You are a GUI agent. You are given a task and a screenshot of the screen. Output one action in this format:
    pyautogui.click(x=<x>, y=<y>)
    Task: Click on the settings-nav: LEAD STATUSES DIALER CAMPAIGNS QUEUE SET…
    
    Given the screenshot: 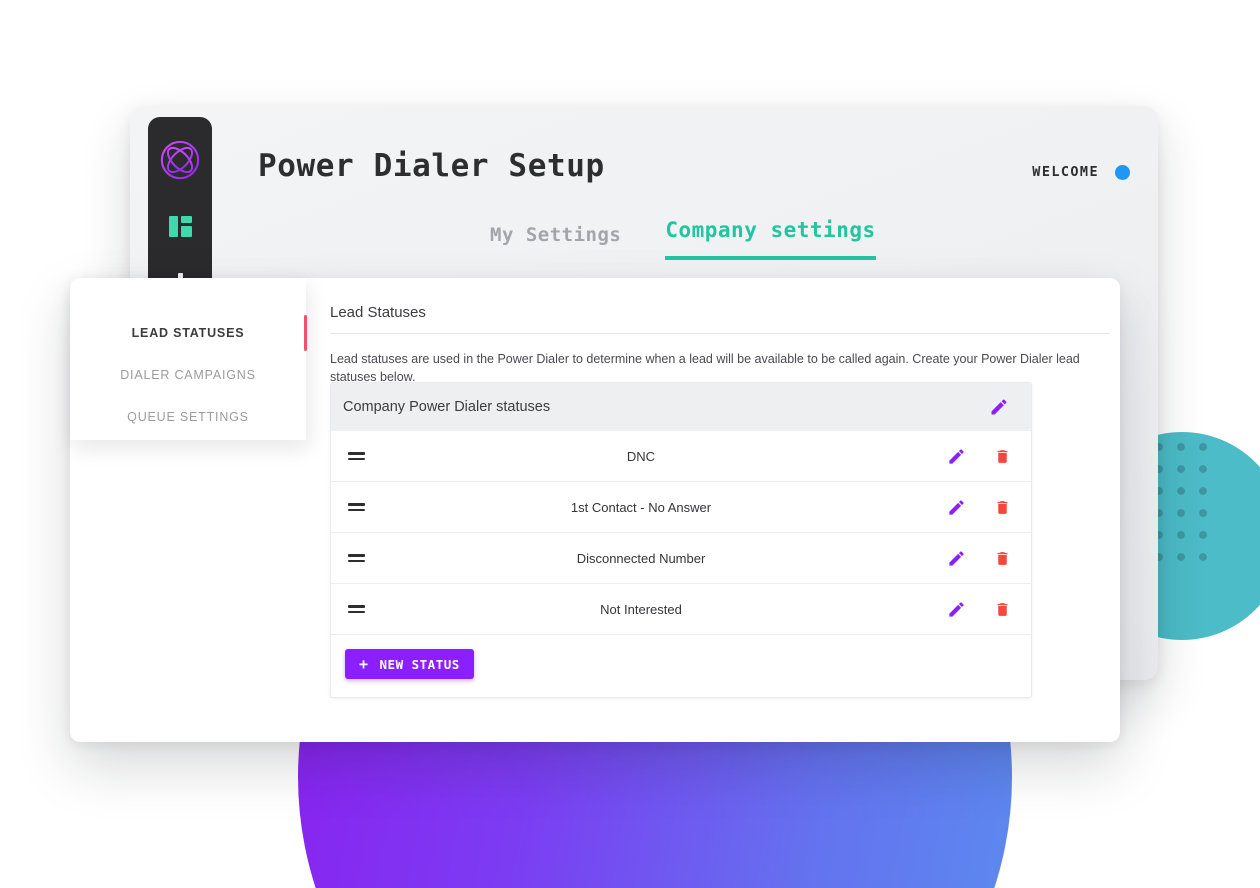 What is the action you would take?
    pyautogui.click(x=188, y=359)
    